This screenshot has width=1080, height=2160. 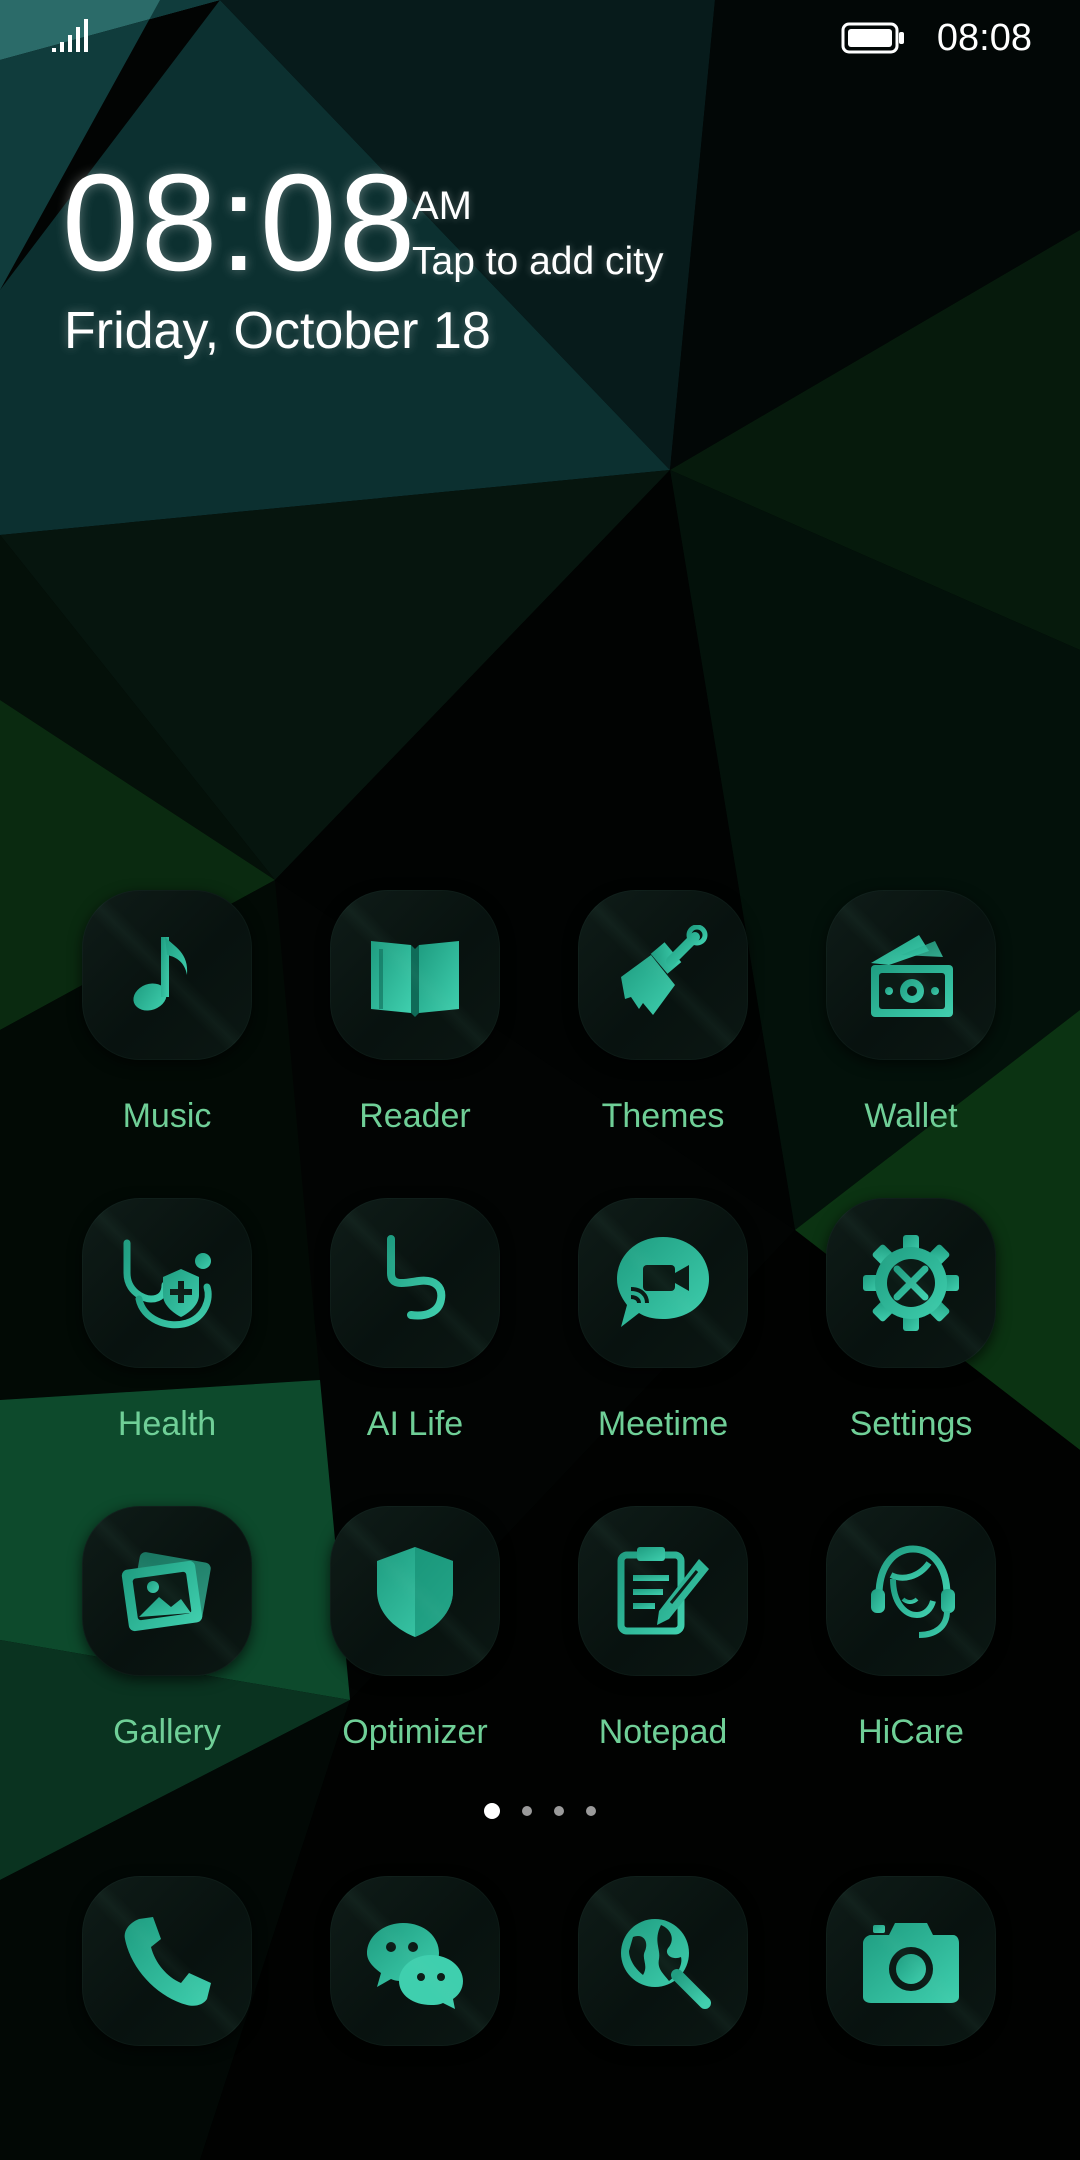 I want to click on stethoscope-icon, so click(x=167, y=1284).